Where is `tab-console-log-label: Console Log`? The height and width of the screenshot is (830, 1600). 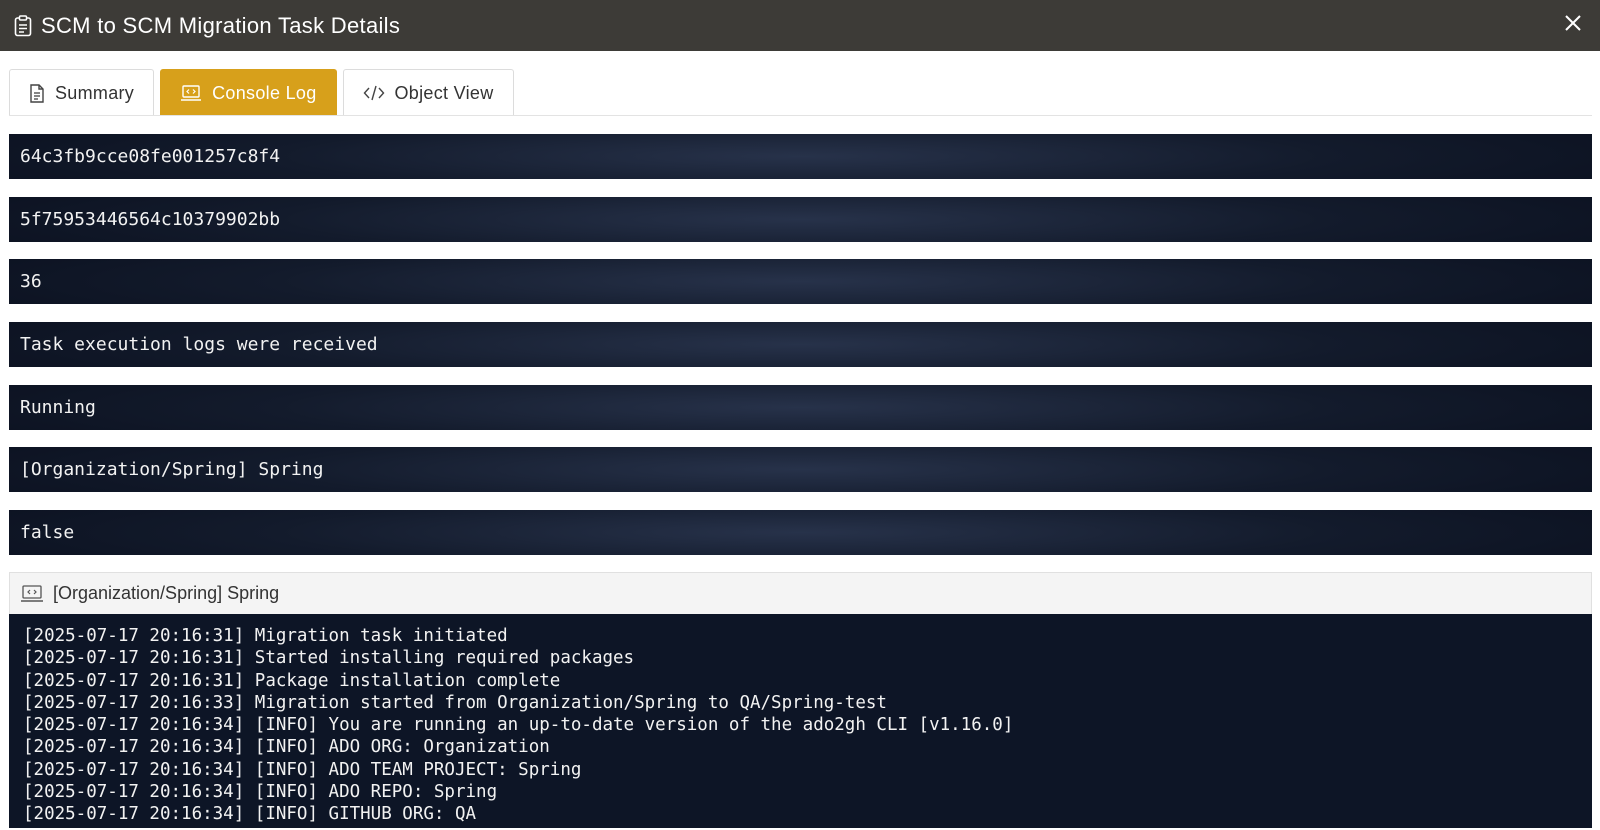
tab-console-log-label: Console Log is located at coordinates (264, 92).